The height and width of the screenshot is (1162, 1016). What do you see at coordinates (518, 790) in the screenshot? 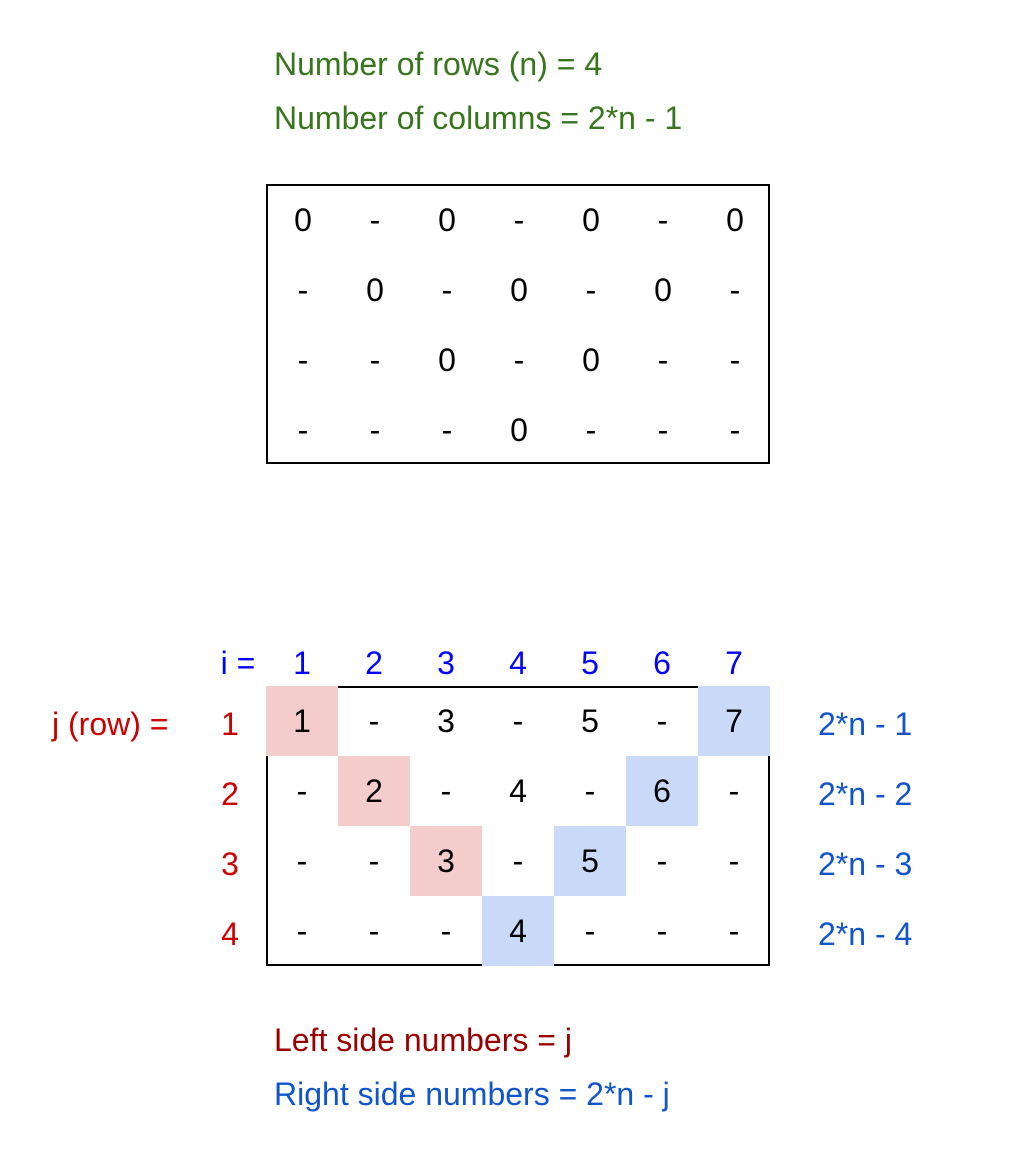
I see `grid-cell: 4` at bounding box center [518, 790].